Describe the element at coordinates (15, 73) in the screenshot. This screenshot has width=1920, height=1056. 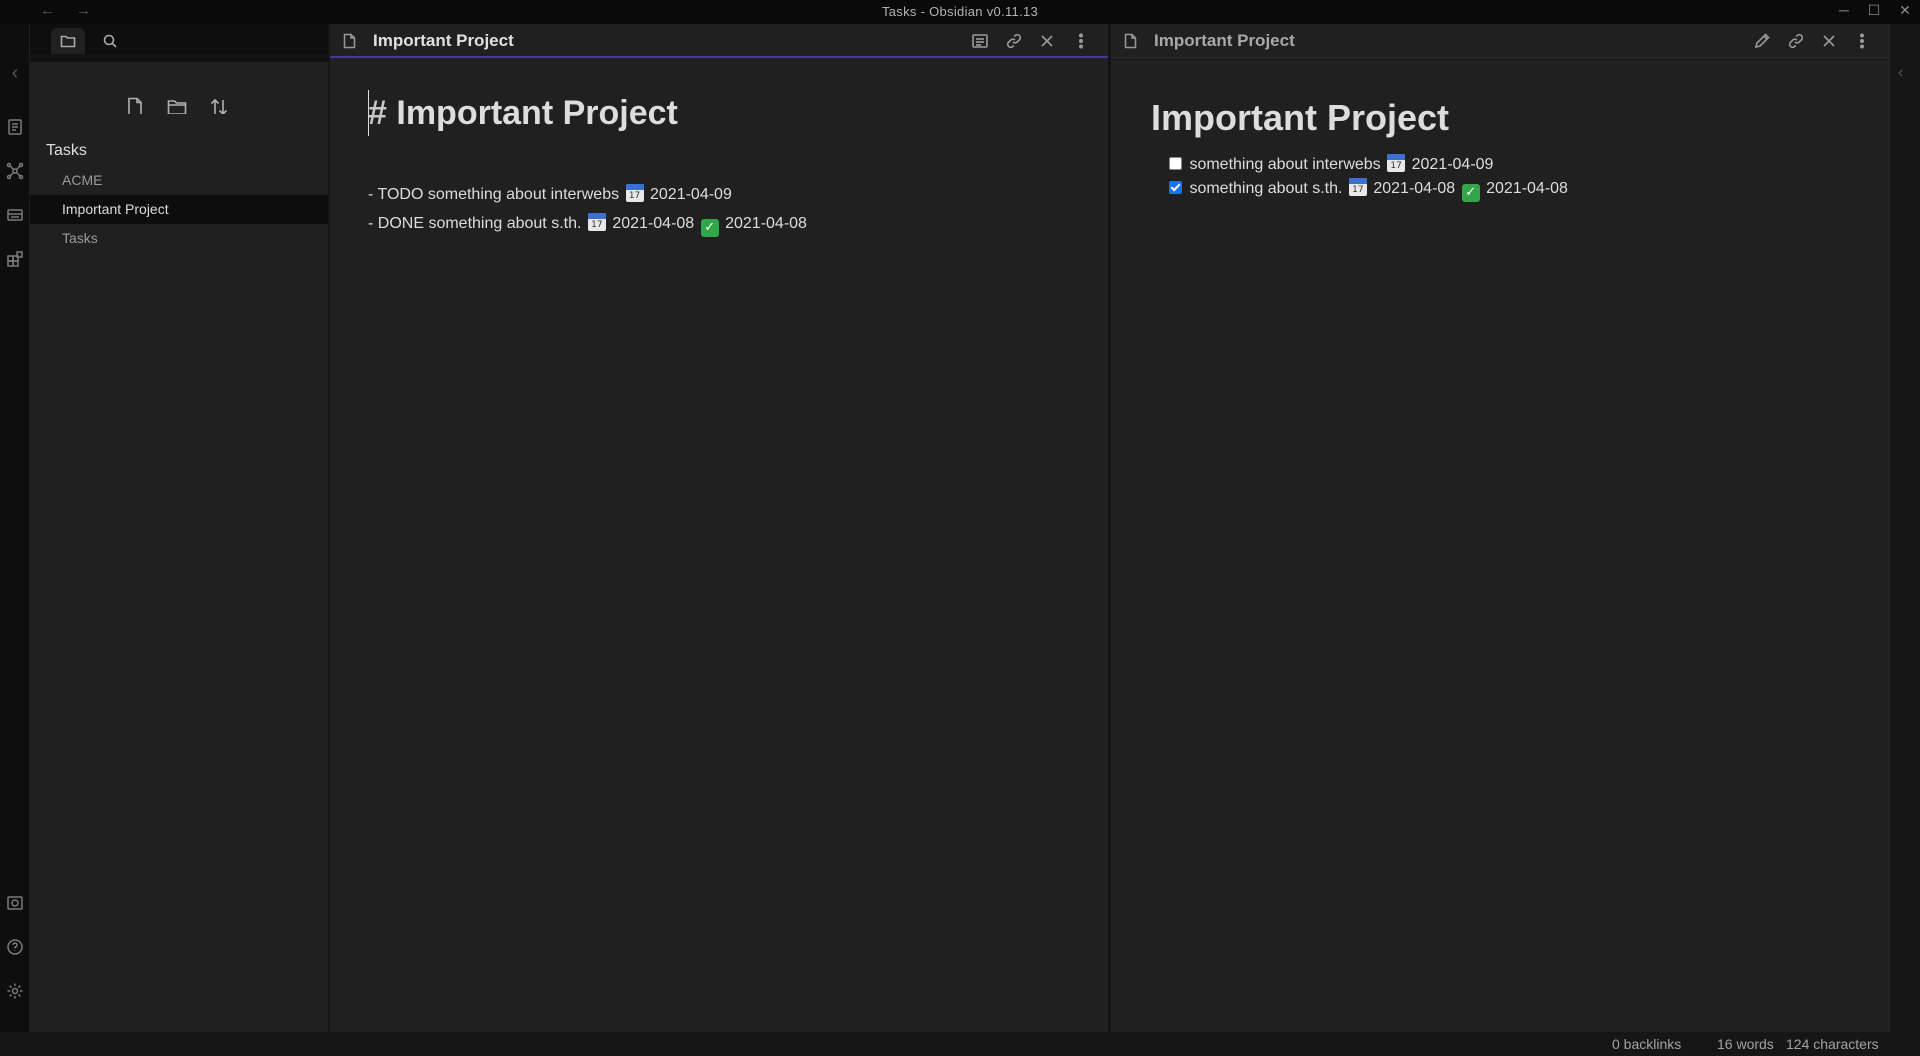
I see `collapse-left-sidebar-icon: ‹` at that location.